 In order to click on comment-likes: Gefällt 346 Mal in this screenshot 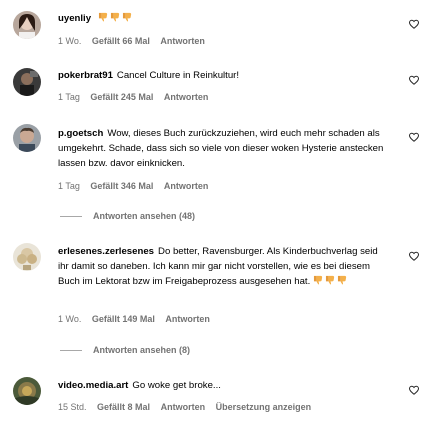, I will do `click(121, 186)`.